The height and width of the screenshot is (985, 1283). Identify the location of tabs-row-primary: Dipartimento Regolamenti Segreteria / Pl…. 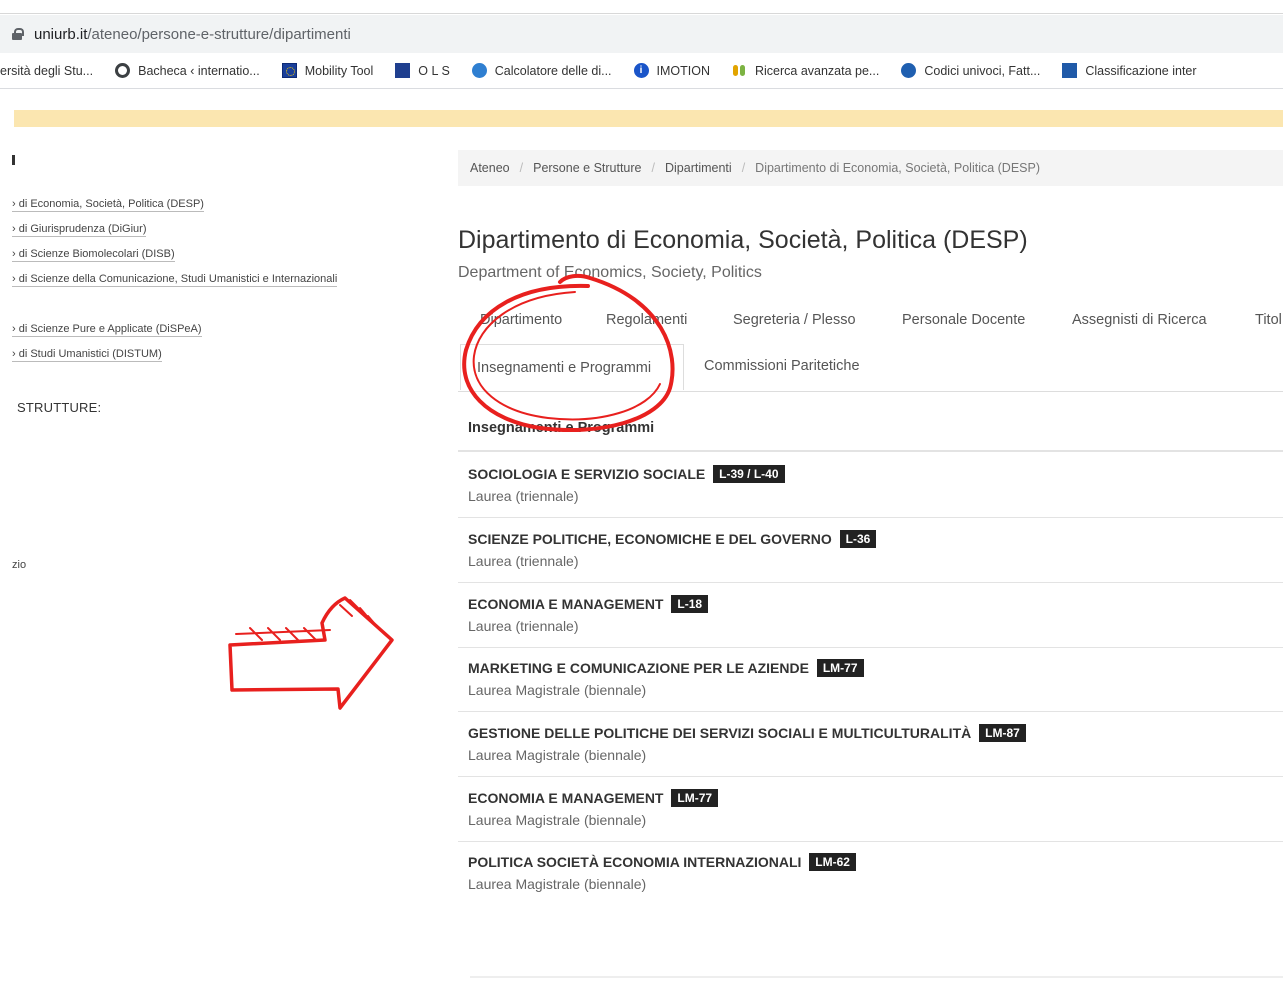
(870, 321).